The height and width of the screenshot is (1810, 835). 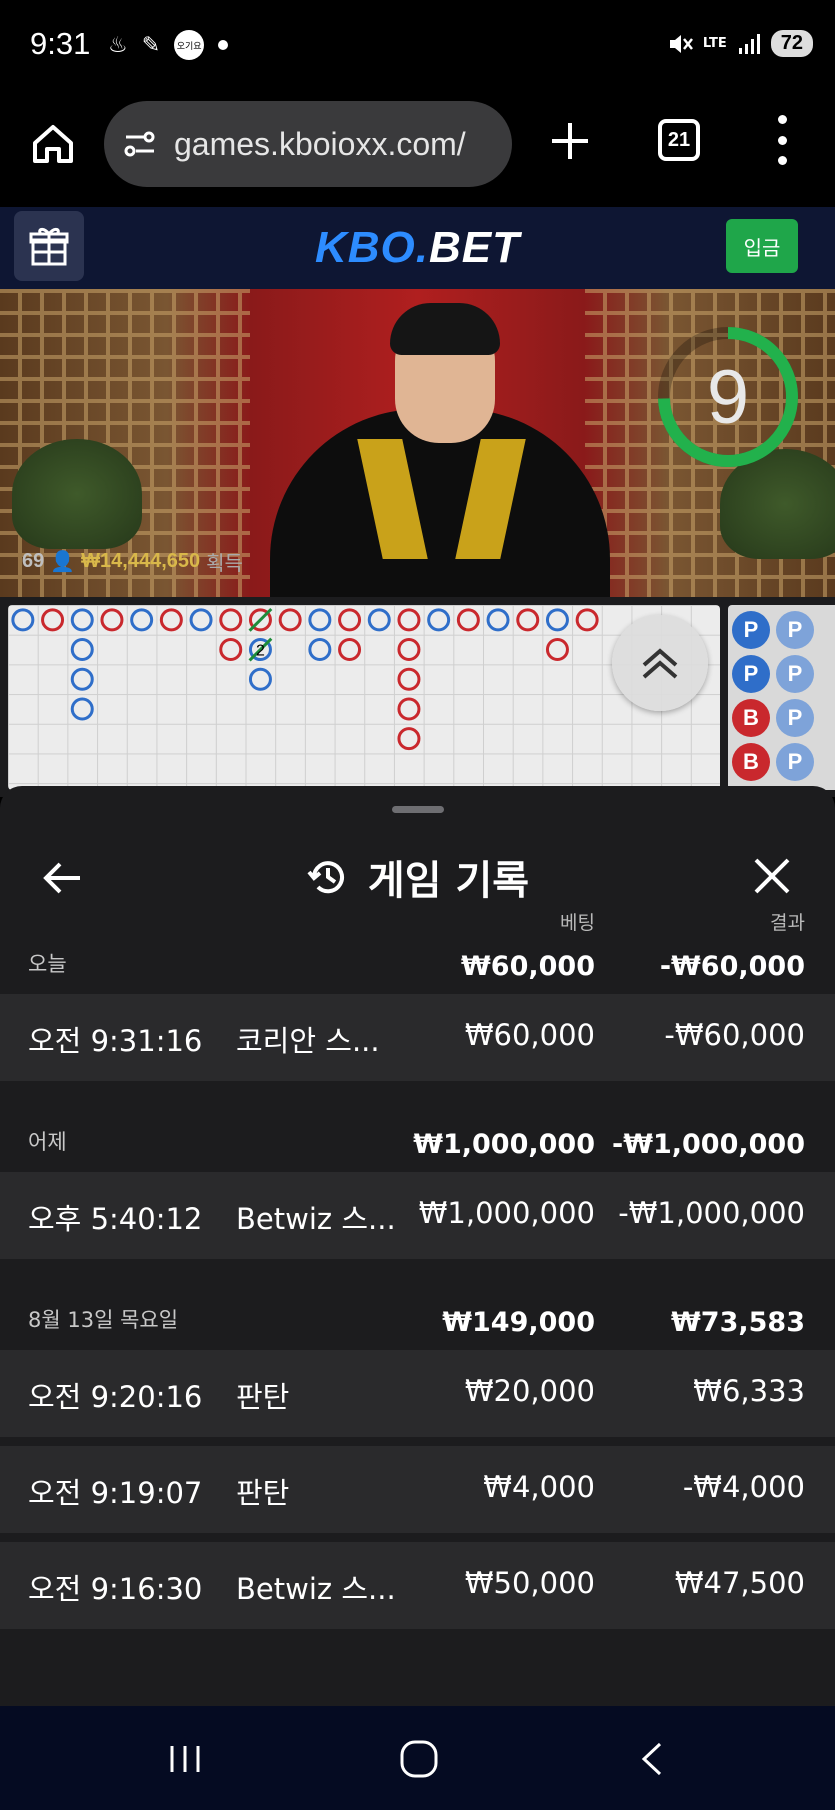 I want to click on group-result-total: -₩1,000,000, so click(x=708, y=1144).